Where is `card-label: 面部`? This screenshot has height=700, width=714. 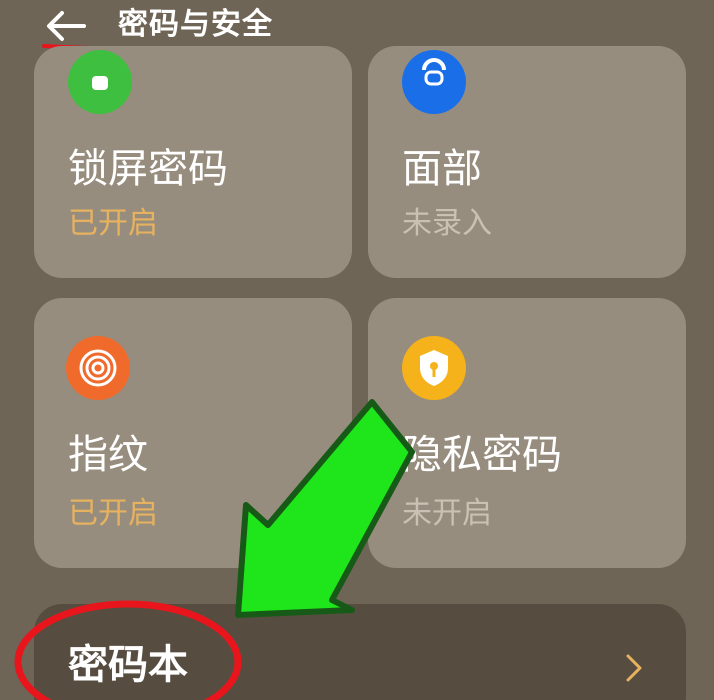 card-label: 面部 is located at coordinates (442, 169).